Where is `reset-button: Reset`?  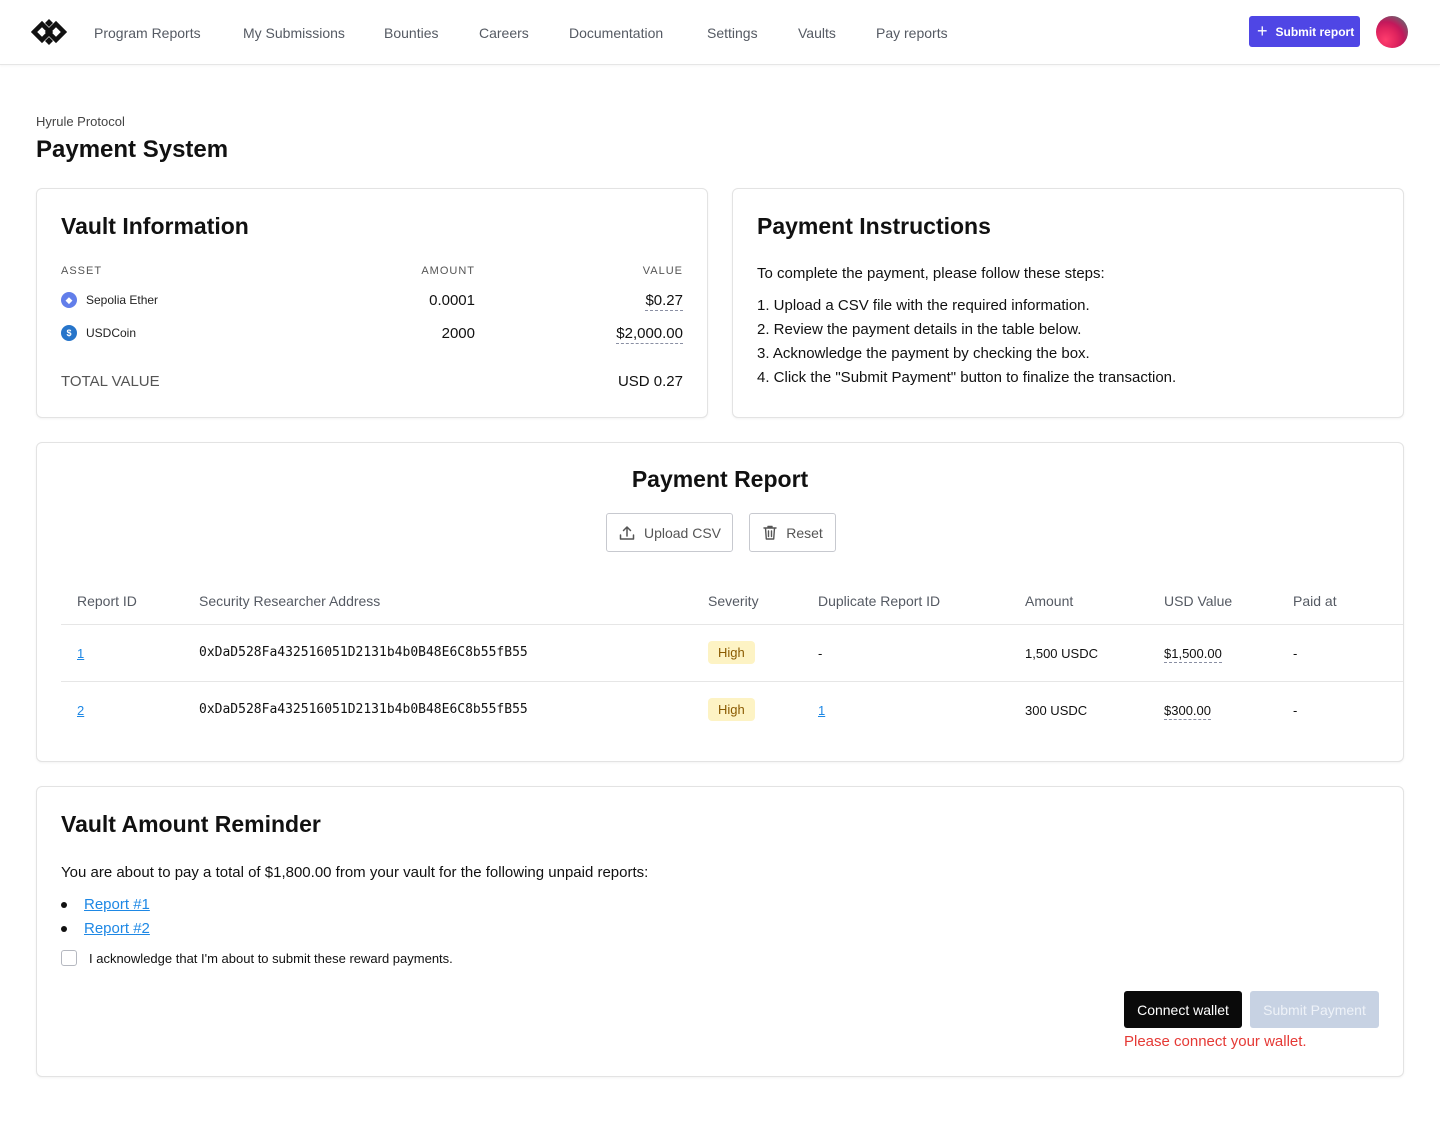 reset-button: Reset is located at coordinates (792, 532).